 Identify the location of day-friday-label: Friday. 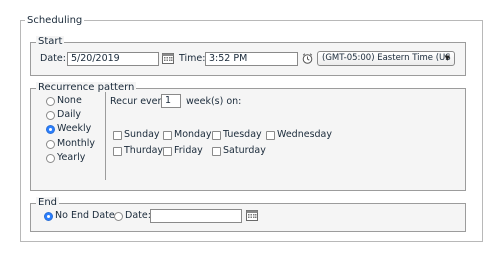
(188, 150).